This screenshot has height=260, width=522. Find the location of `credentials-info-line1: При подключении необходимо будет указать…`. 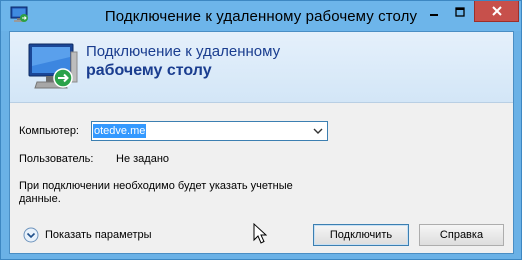

credentials-info-line1: При подключении необходимо будет указать… is located at coordinates (156, 186).